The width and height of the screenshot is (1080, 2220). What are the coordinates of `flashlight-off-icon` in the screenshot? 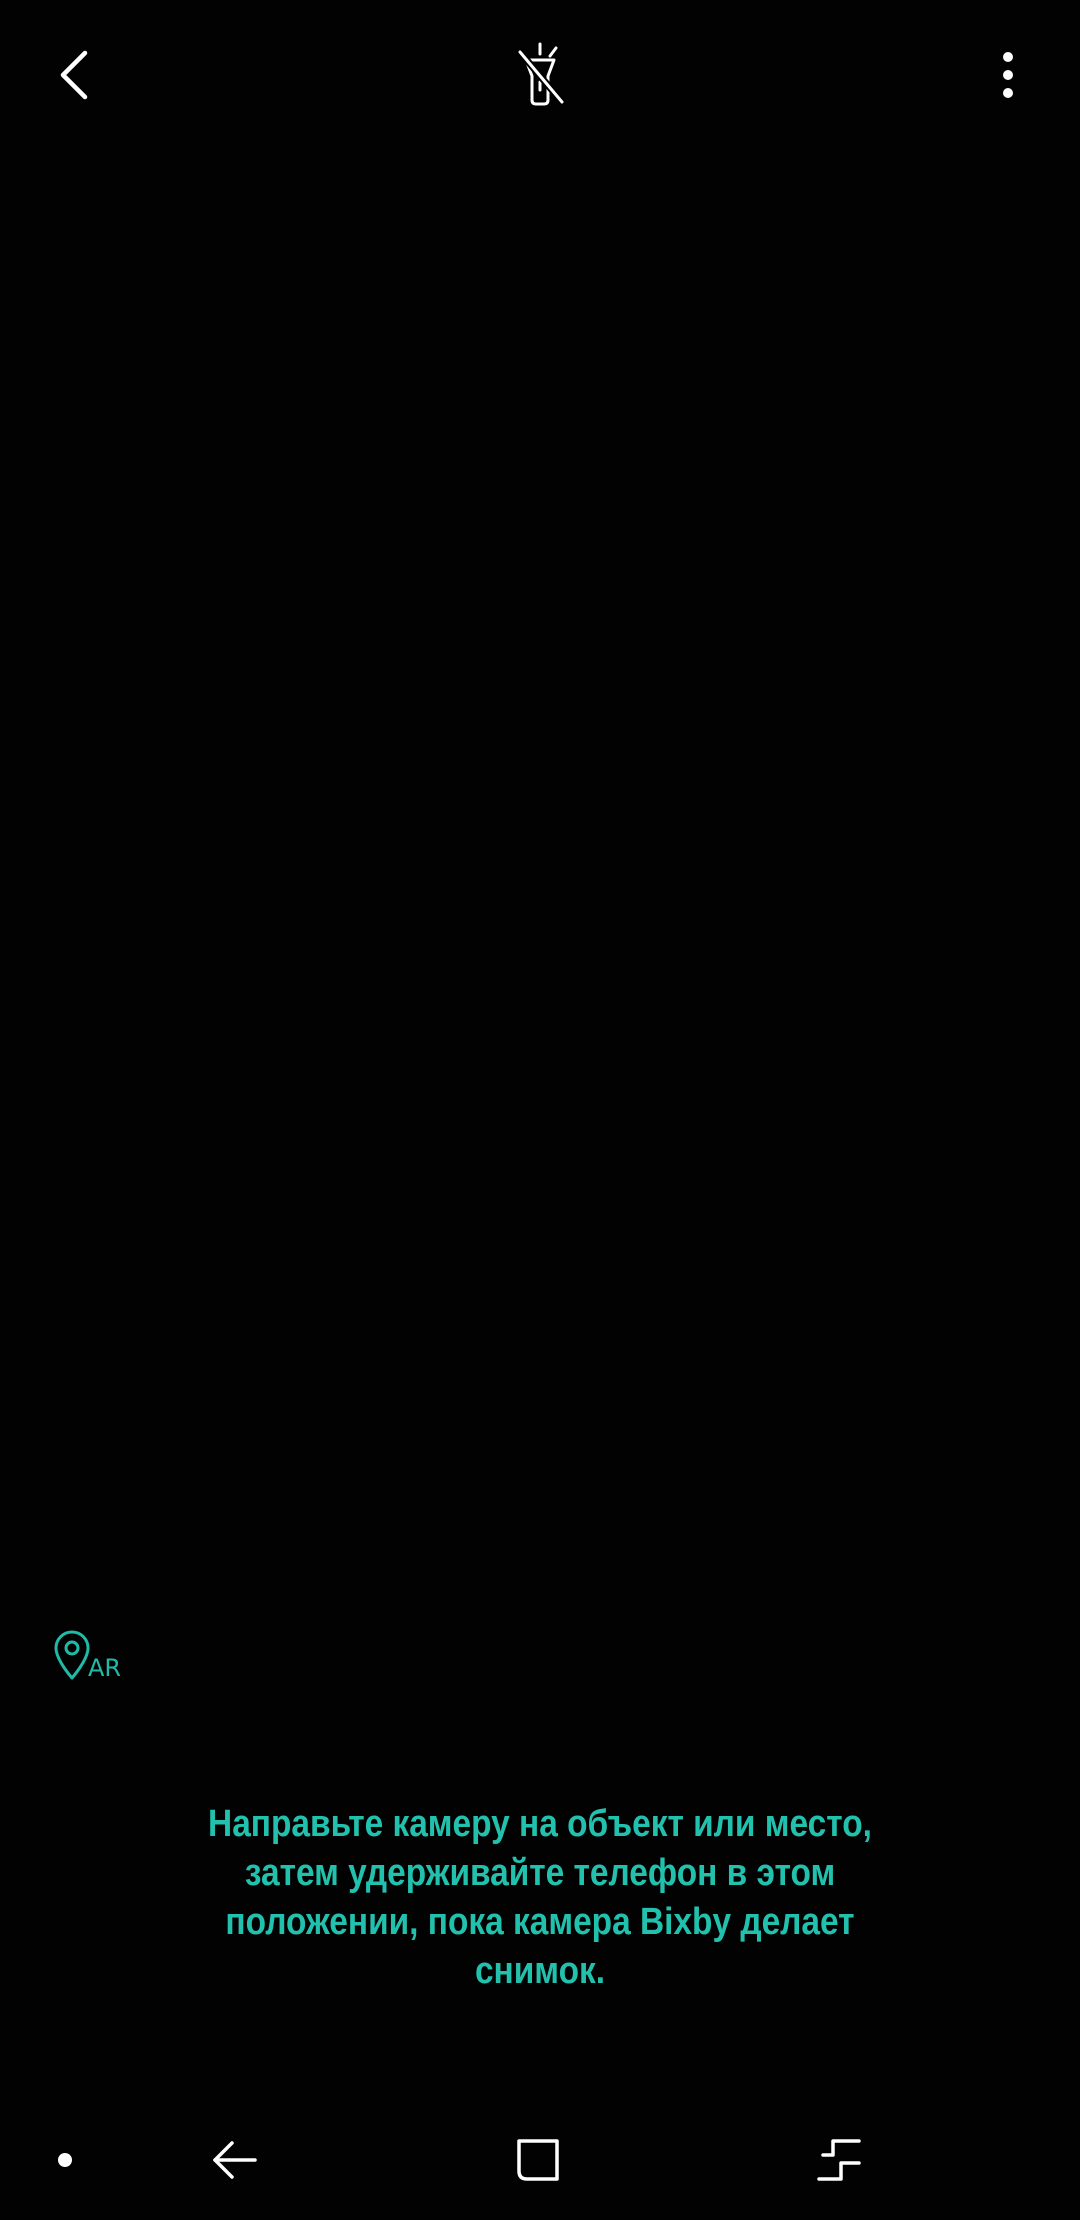 It's located at (541, 74).